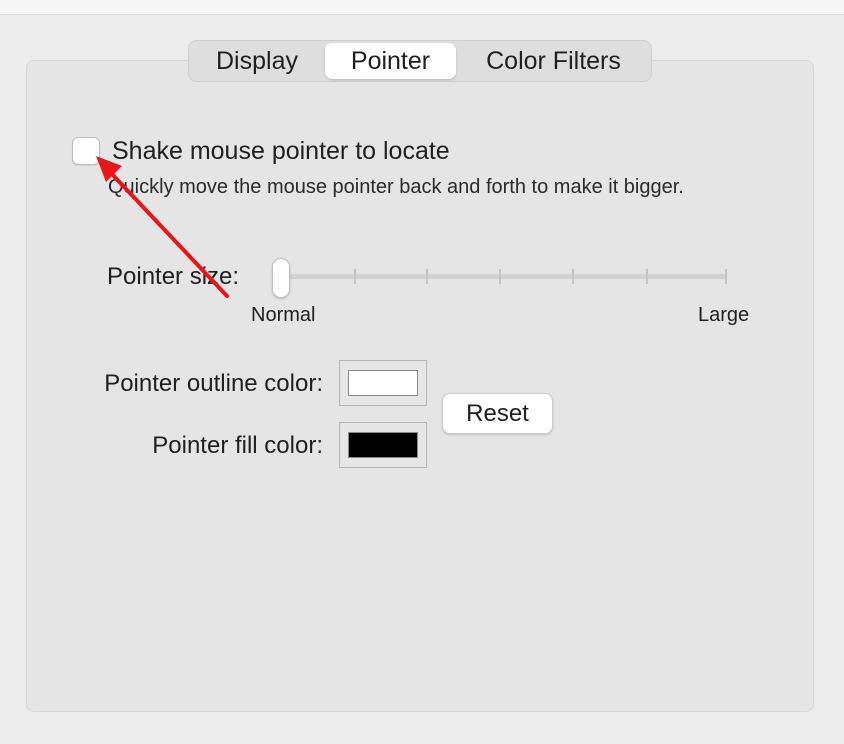 This screenshot has height=744, width=844. I want to click on pointer-size-slider-track, so click(504, 276).